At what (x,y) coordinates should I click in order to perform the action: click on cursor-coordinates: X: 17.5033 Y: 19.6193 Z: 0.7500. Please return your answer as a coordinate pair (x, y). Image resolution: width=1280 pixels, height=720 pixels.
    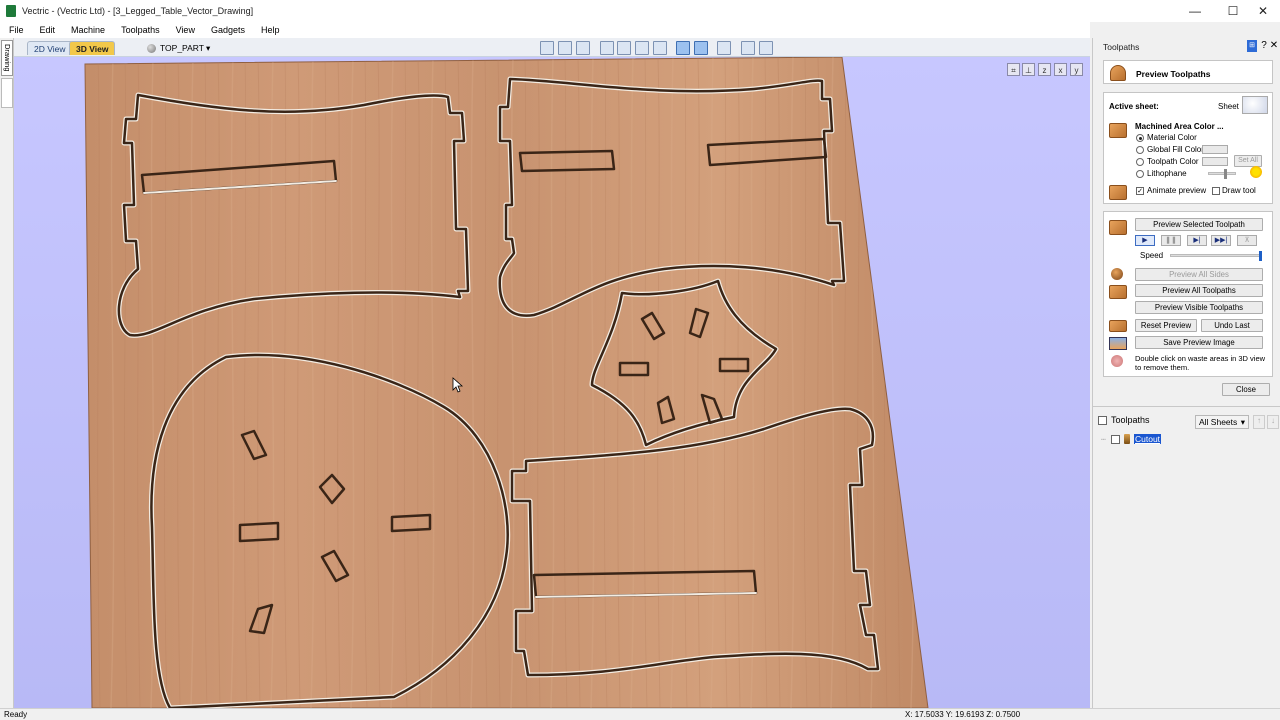
    Looking at the image, I should click on (963, 714).